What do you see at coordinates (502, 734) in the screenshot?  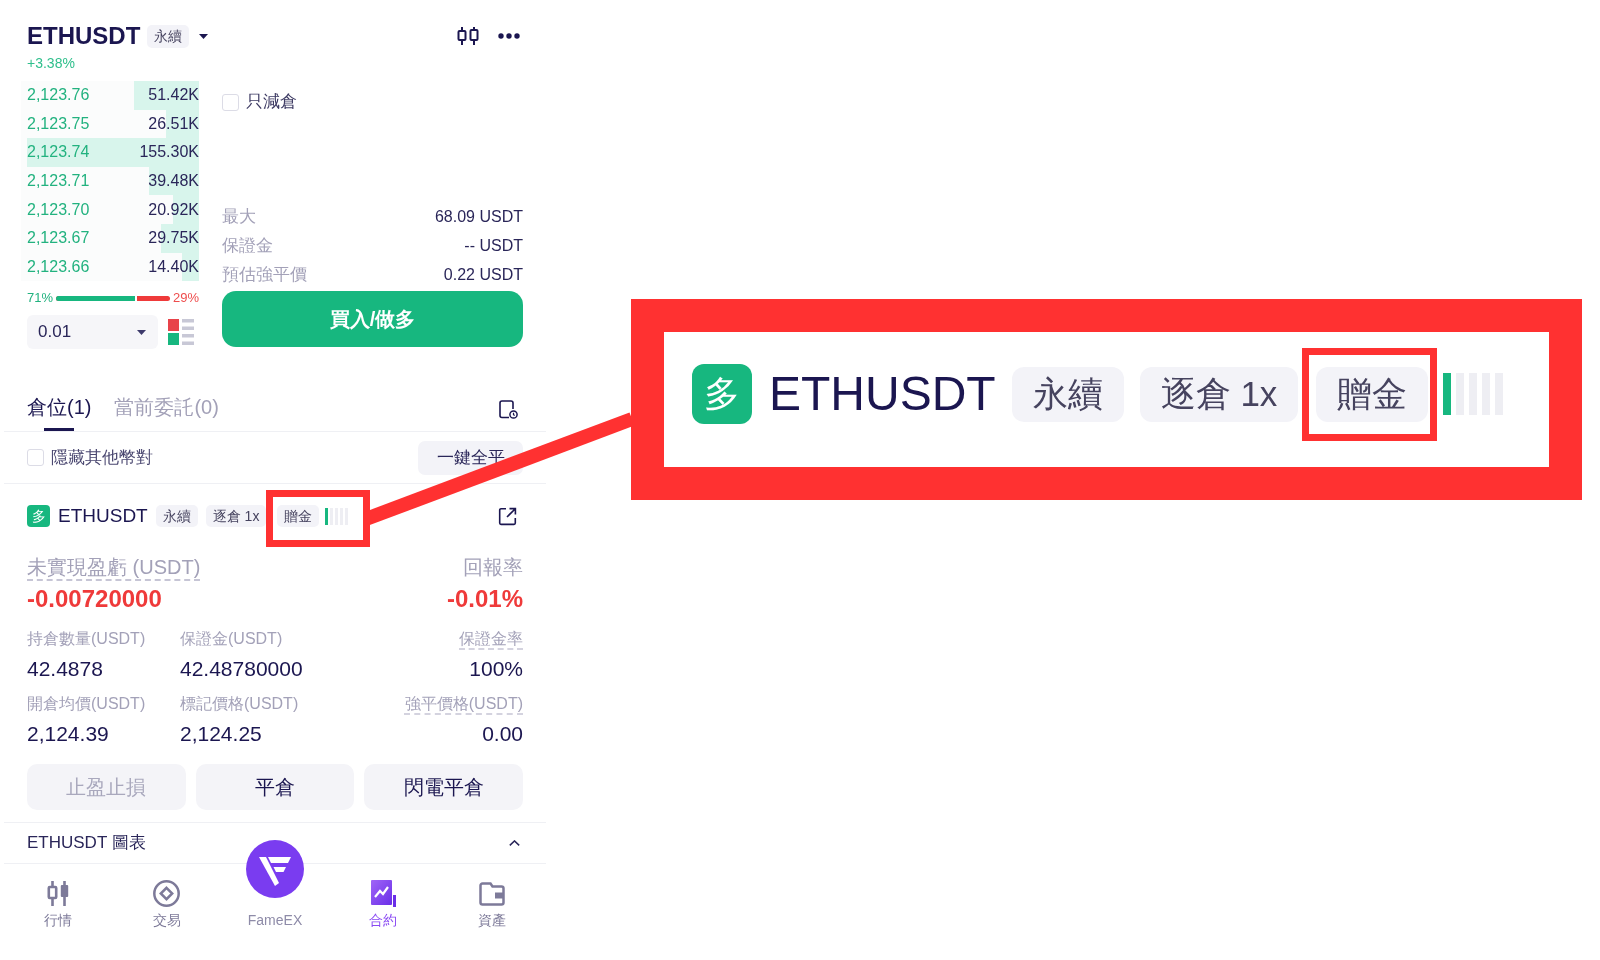 I see `stat-value: 0.00` at bounding box center [502, 734].